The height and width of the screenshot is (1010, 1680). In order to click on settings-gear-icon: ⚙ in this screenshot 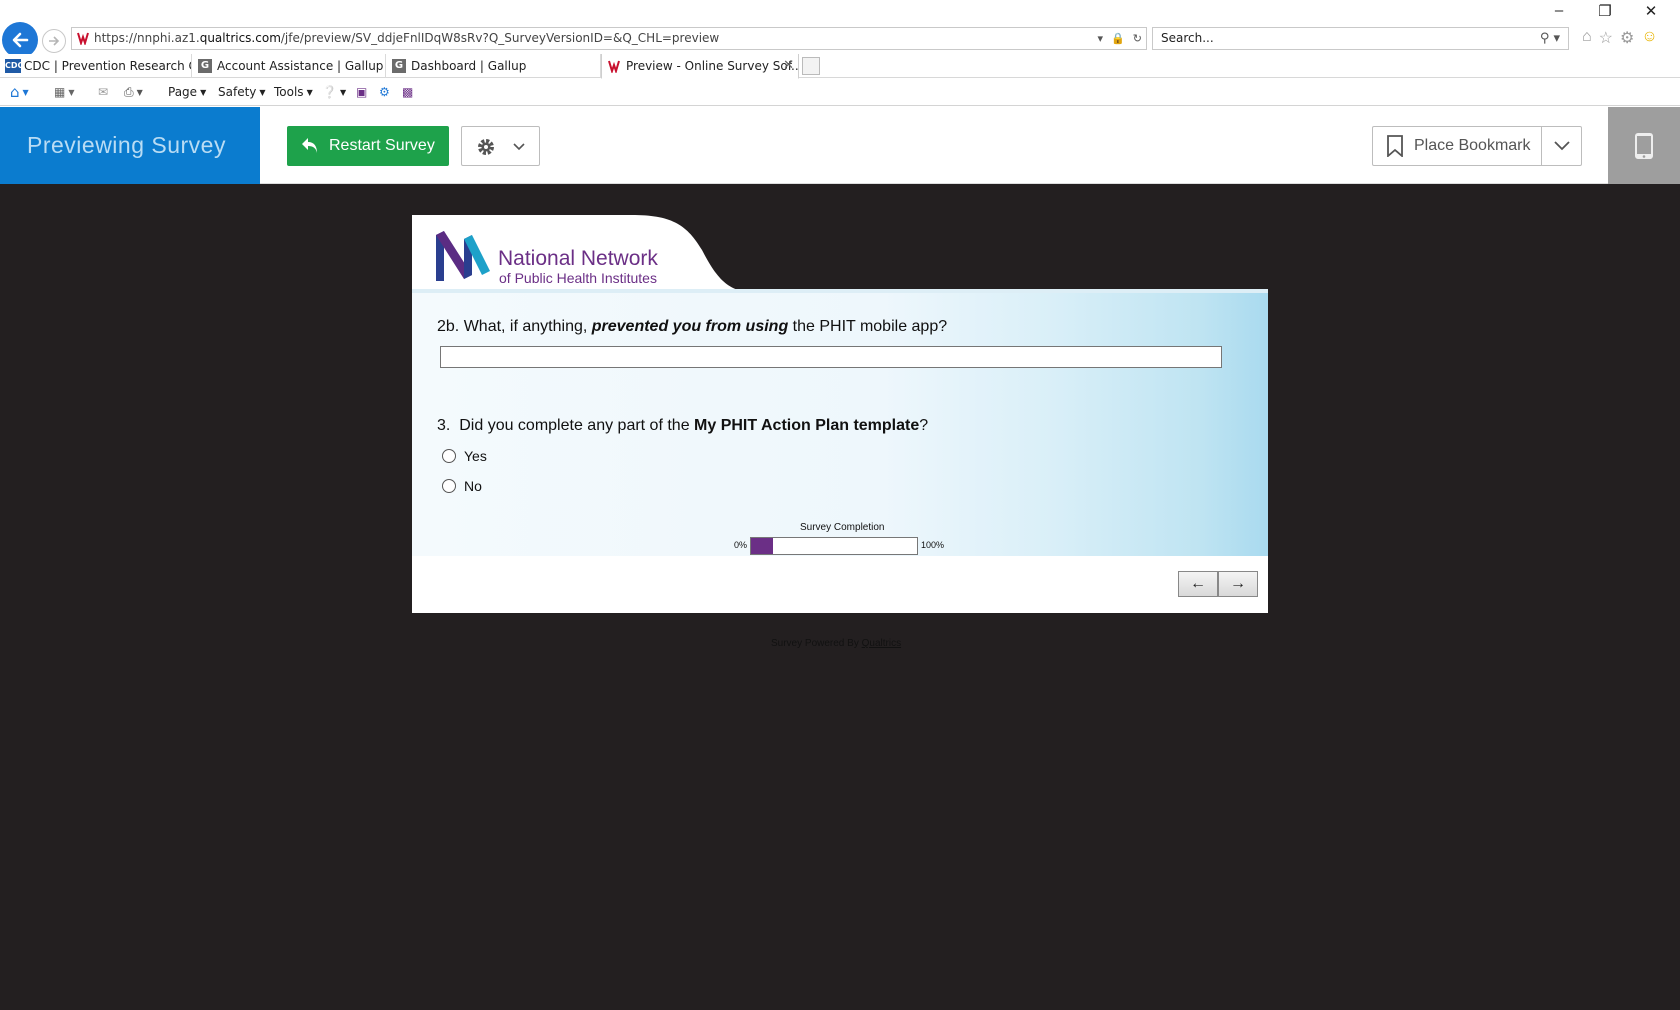, I will do `click(1627, 38)`.